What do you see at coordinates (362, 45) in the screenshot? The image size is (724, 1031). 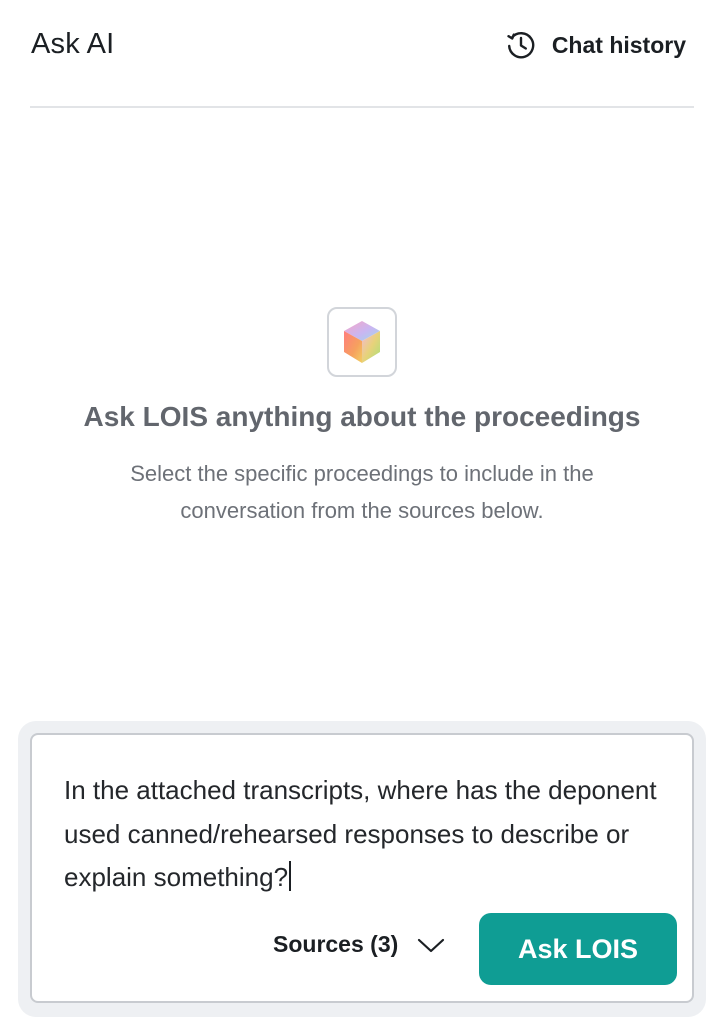 I see `panel-header: Ask AI Chat history` at bounding box center [362, 45].